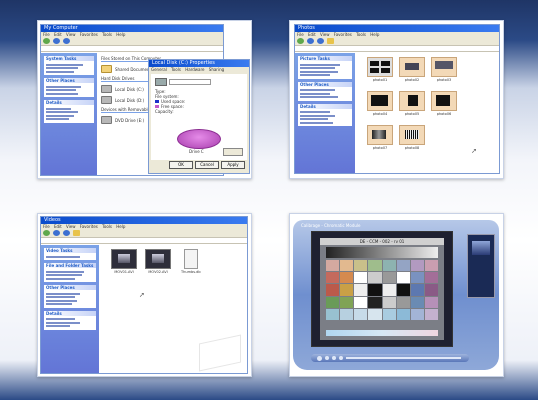 Image resolution: width=538 pixels, height=400 pixels. Describe the element at coordinates (216, 69) in the screenshot. I see `tab-sharing: Sharing` at that location.